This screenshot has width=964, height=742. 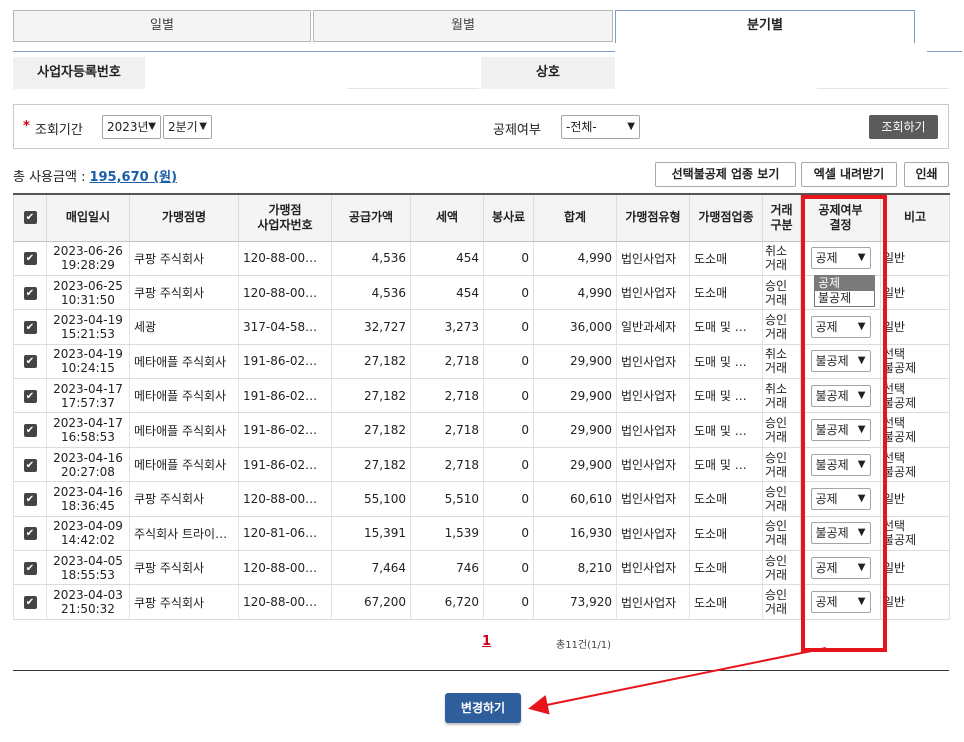 What do you see at coordinates (844, 298) in the screenshot?
I see `dropdown-option-non-deduct: 불공제` at bounding box center [844, 298].